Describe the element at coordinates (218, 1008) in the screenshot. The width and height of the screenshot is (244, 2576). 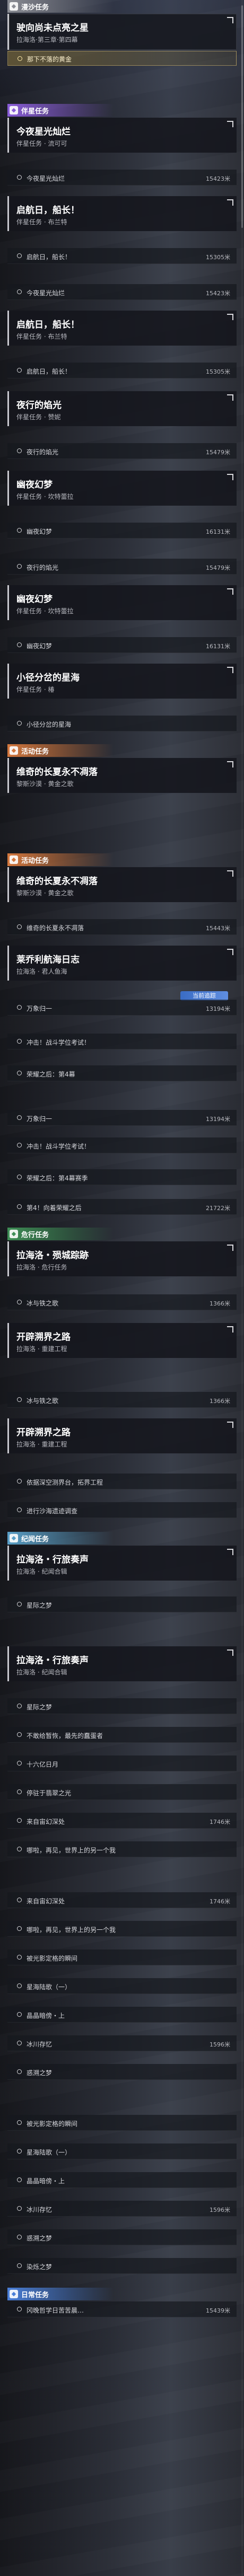
I see `quest-step-distance: 13194米` at that location.